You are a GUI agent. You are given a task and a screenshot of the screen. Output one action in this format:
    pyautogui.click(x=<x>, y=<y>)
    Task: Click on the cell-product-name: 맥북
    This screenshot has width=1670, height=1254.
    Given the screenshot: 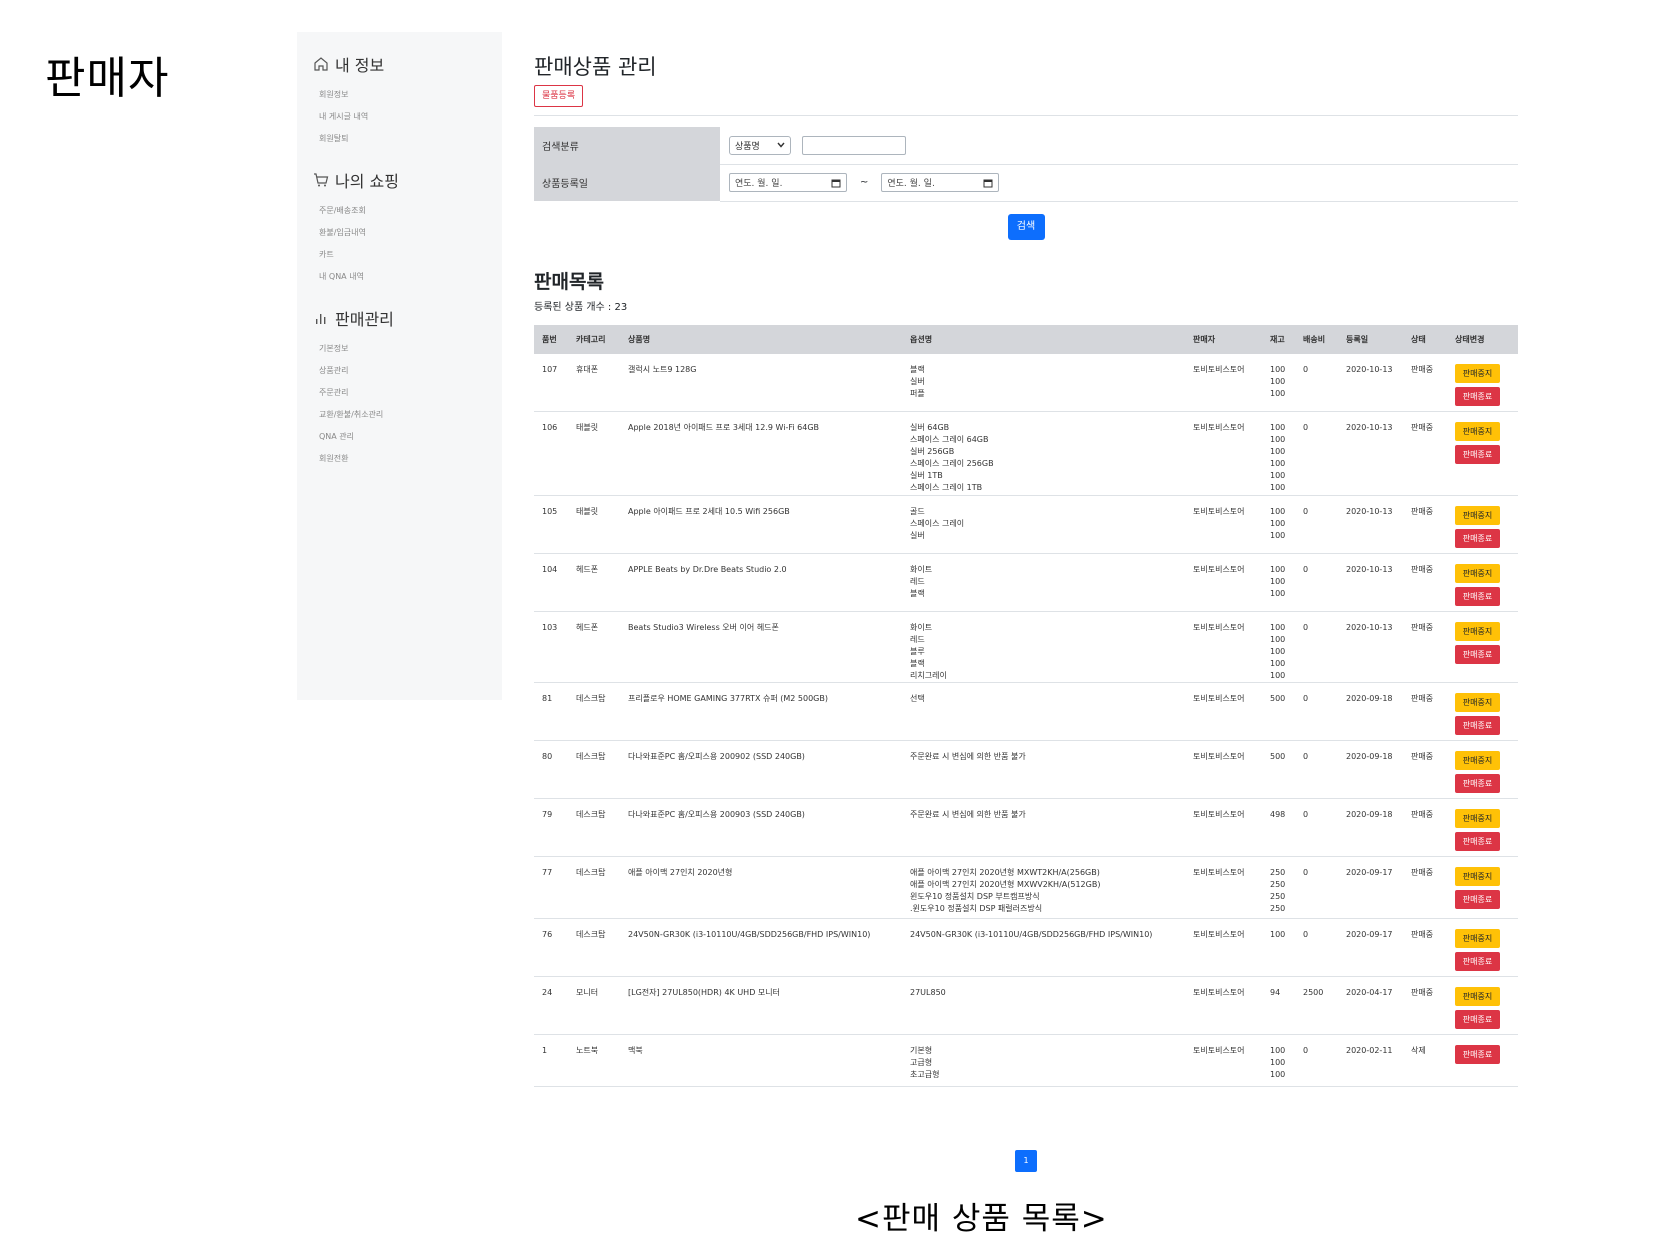 What is the action you would take?
    pyautogui.click(x=761, y=1060)
    